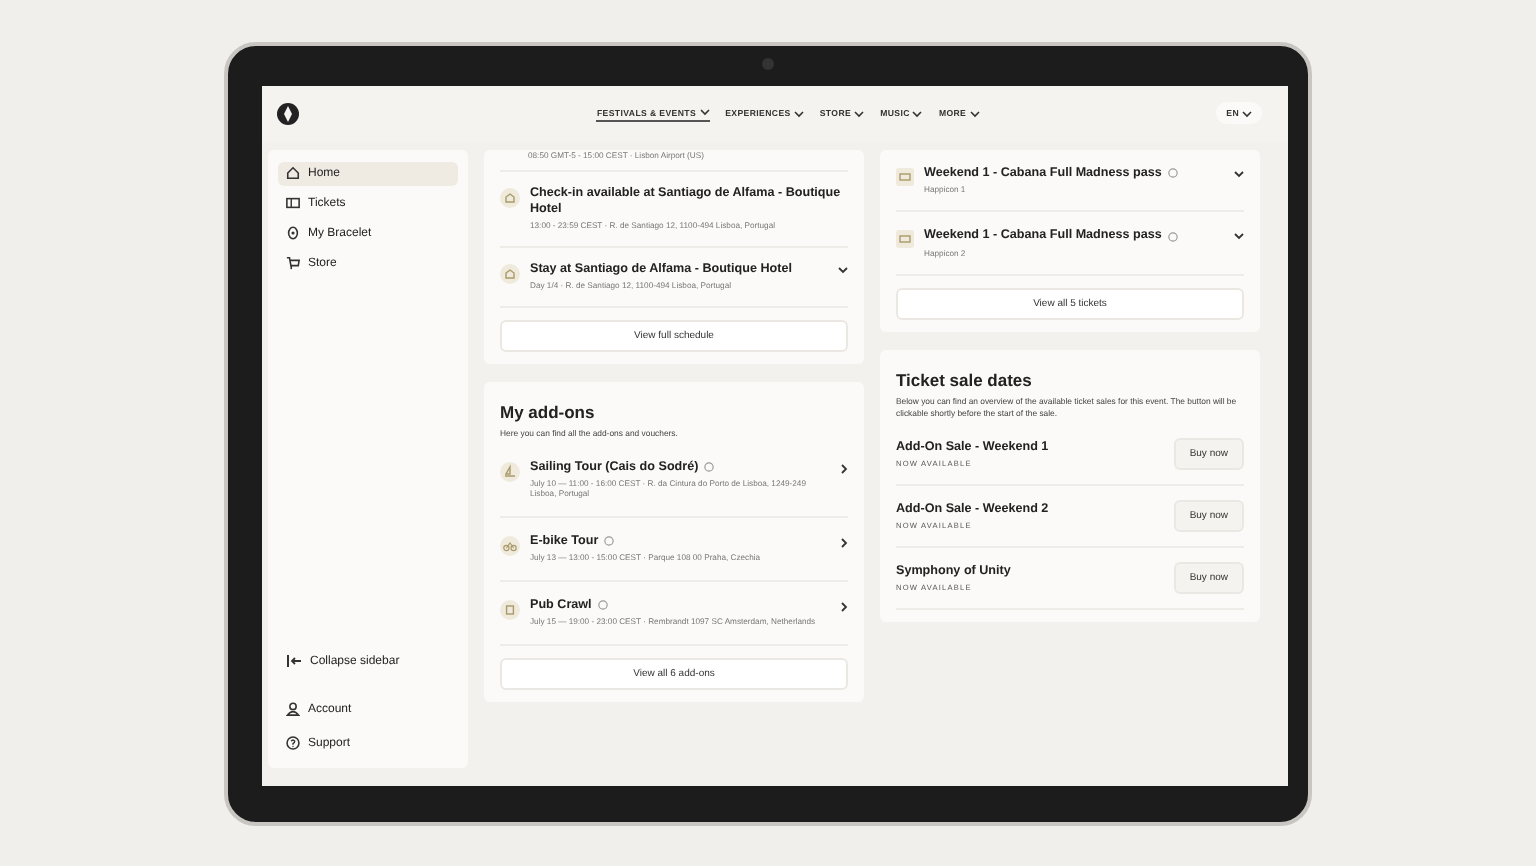  What do you see at coordinates (293, 743) in the screenshot?
I see `help-icon` at bounding box center [293, 743].